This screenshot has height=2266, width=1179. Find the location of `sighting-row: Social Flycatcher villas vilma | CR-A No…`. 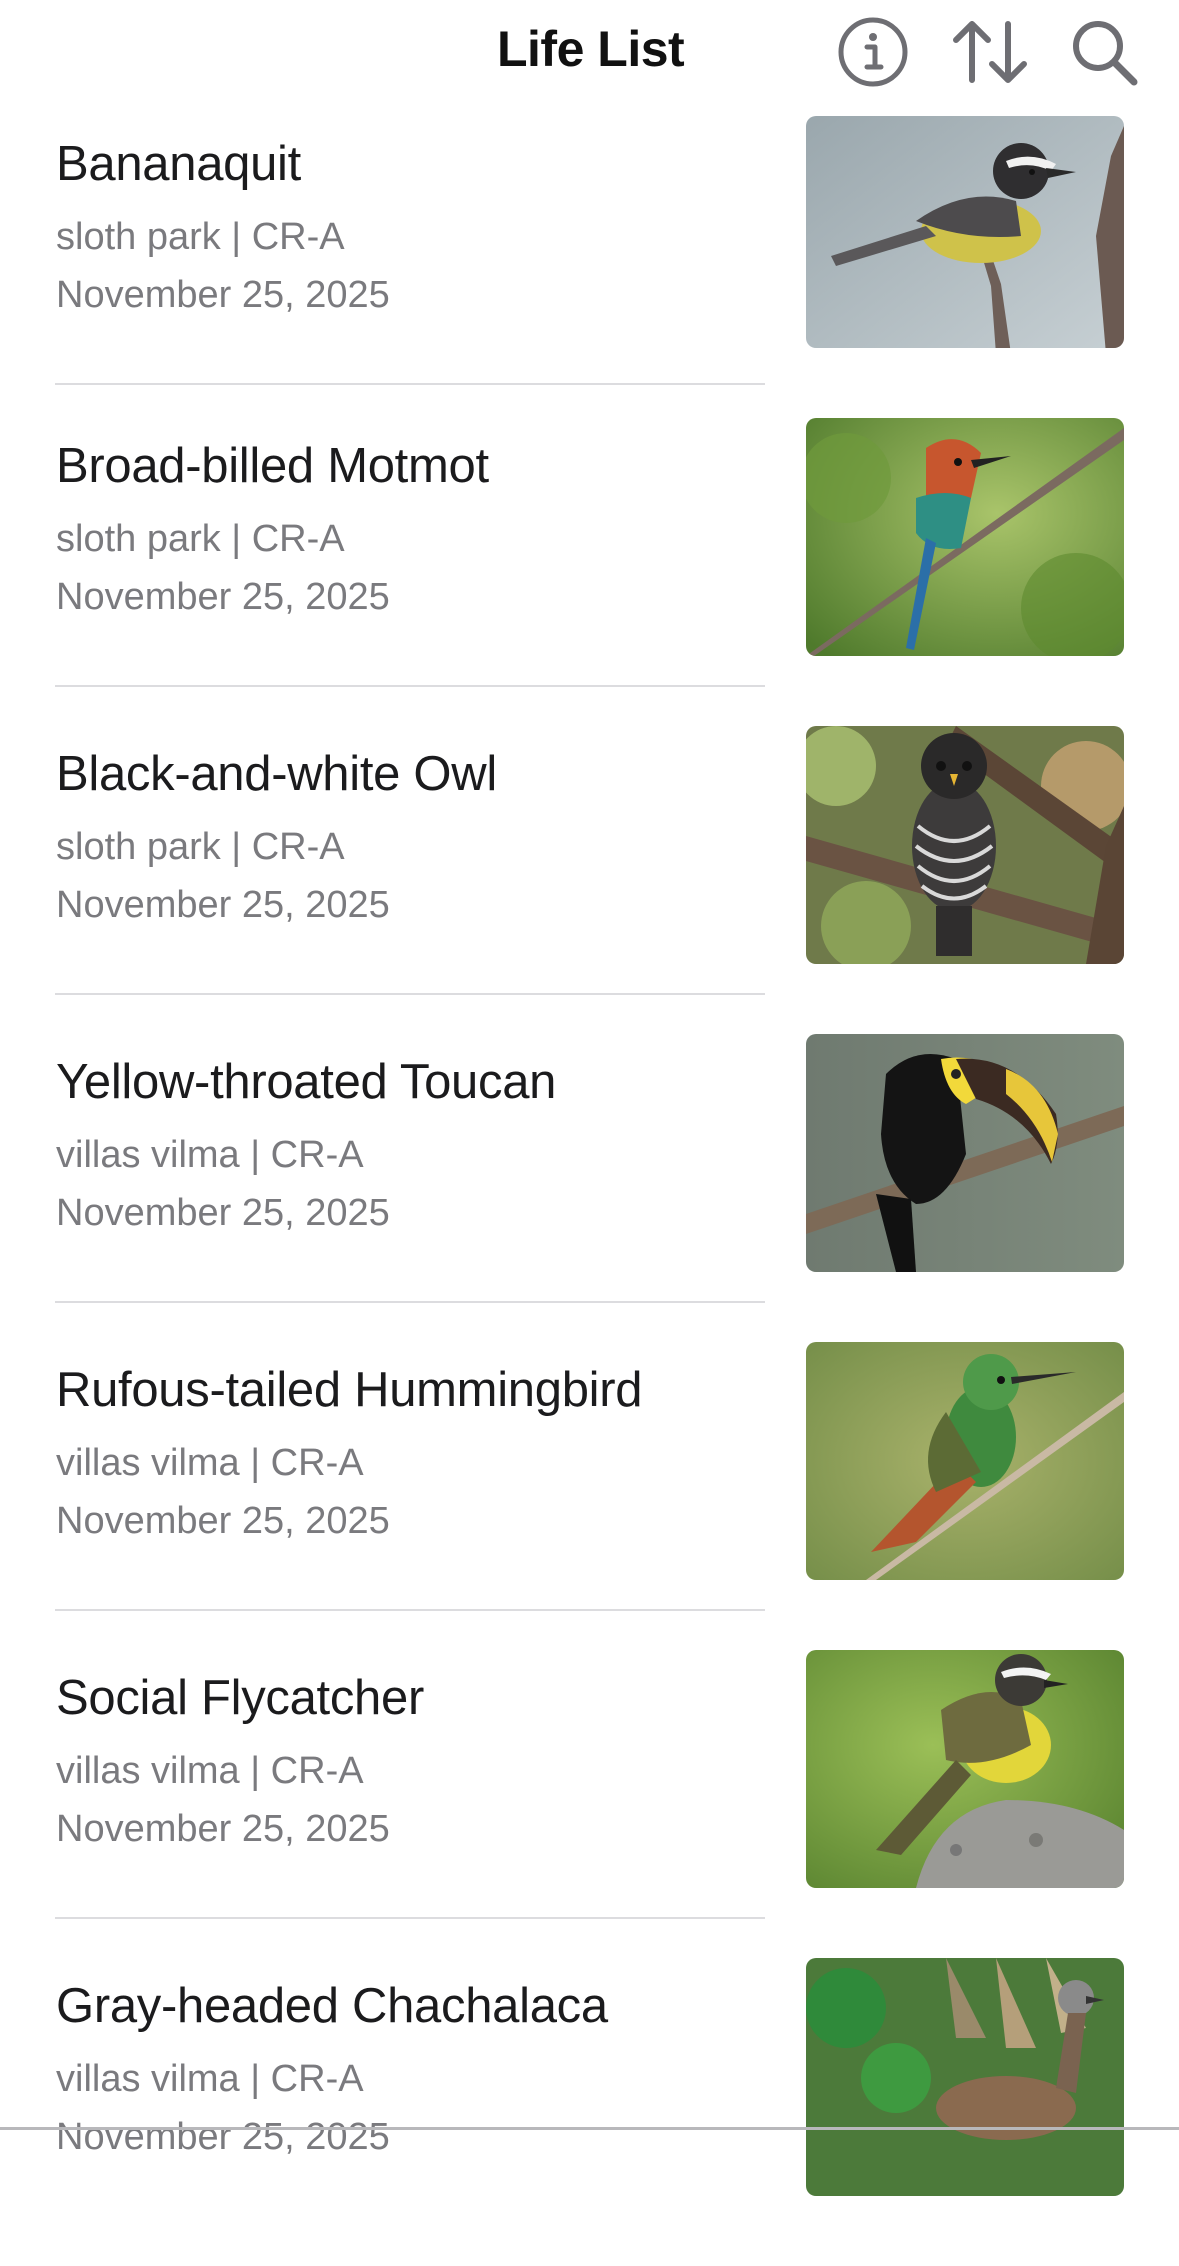

sighting-row: Social Flycatcher villas vilma | CR-A No… is located at coordinates (589, 1804).